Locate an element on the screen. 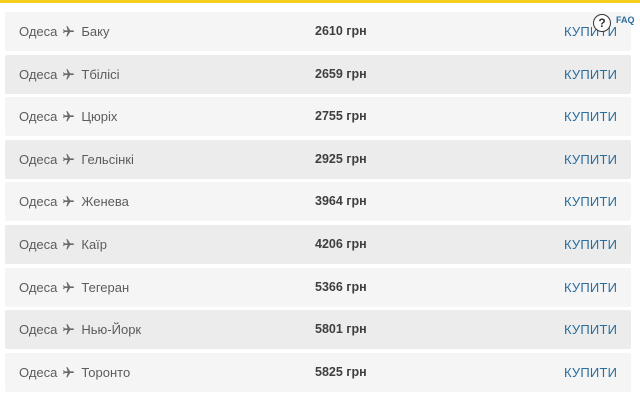 The image size is (640, 400). price: 2755 грн is located at coordinates (341, 116).